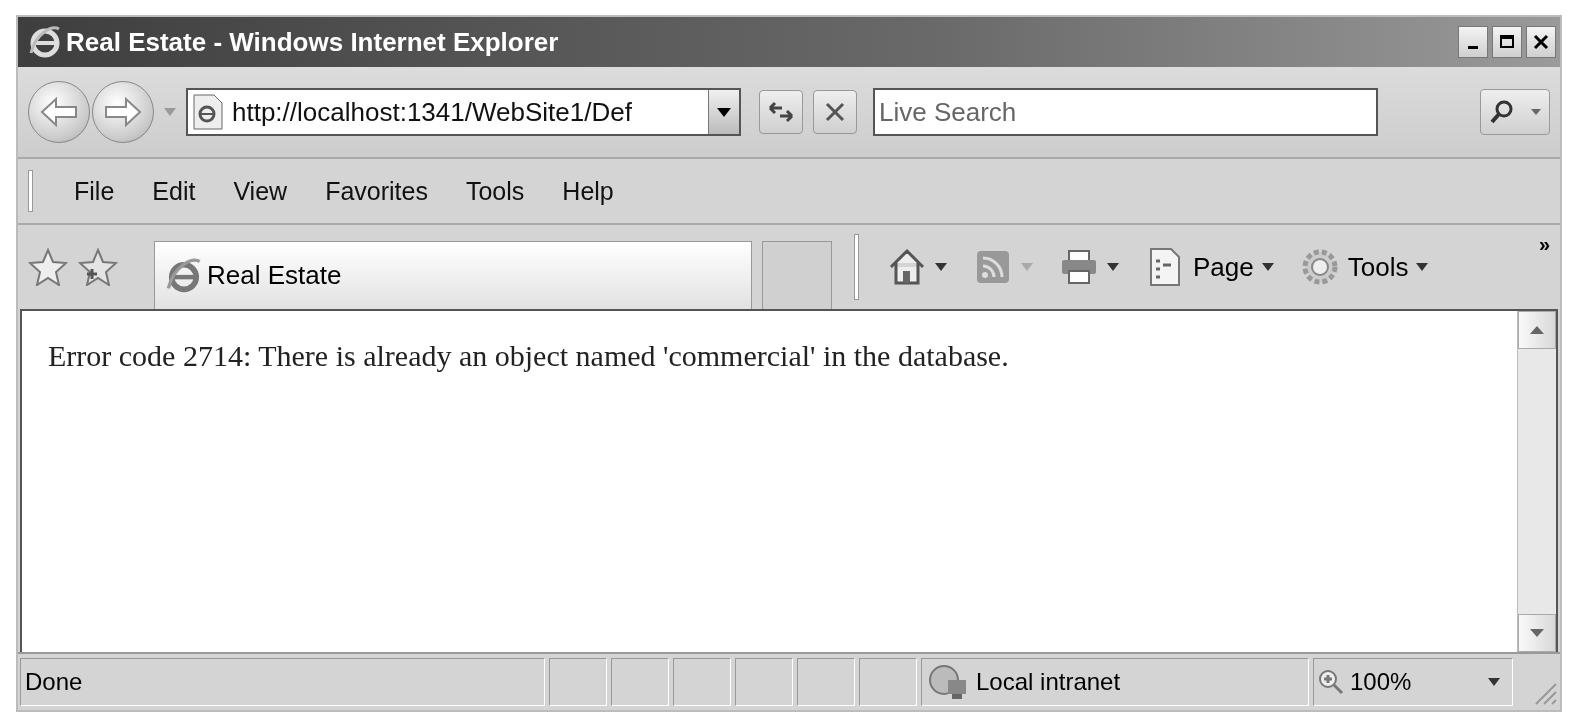  Describe the element at coordinates (282, 682) in the screenshot. I see `status-text: Done` at that location.